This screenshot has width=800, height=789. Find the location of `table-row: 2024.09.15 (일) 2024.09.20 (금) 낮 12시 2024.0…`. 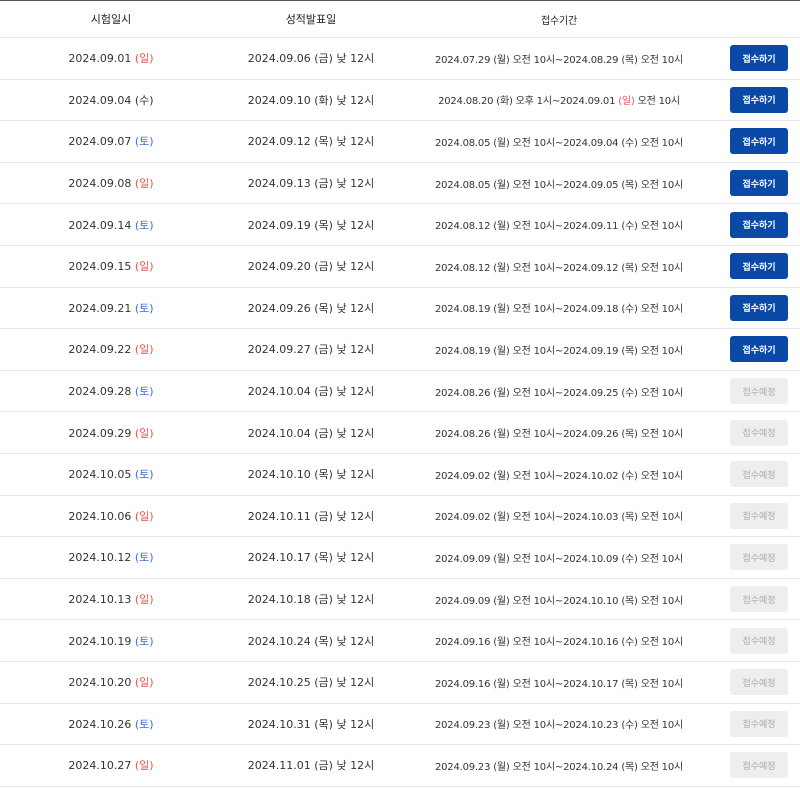

table-row: 2024.09.15 (일) 2024.09.20 (금) 낮 12시 2024.0… is located at coordinates (400, 267).